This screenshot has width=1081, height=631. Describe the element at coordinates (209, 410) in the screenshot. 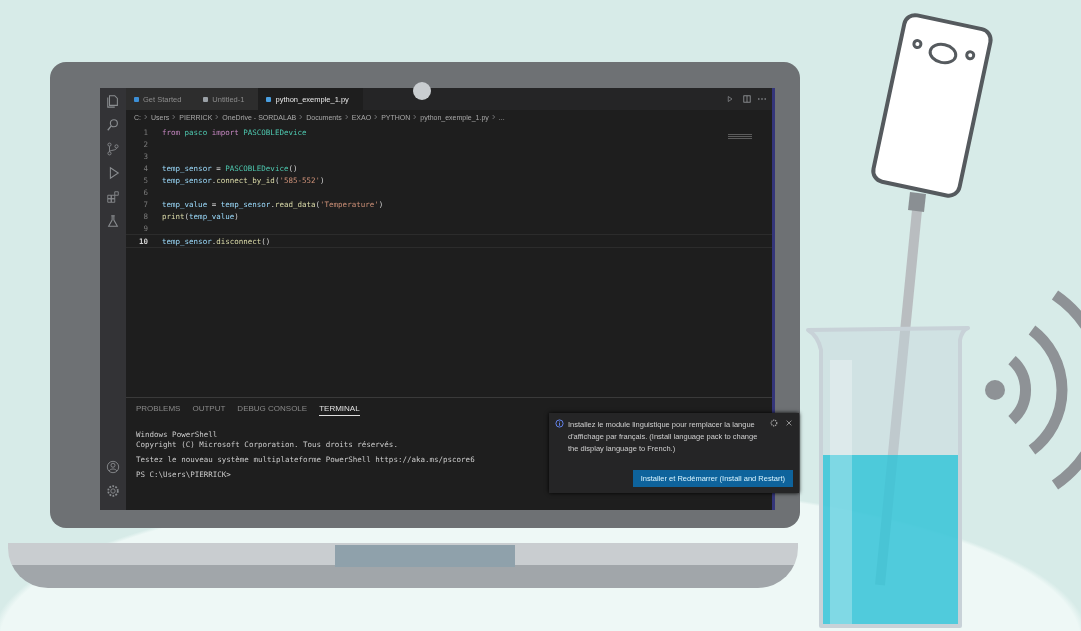

I see `panel-tab: OUTPUT` at that location.